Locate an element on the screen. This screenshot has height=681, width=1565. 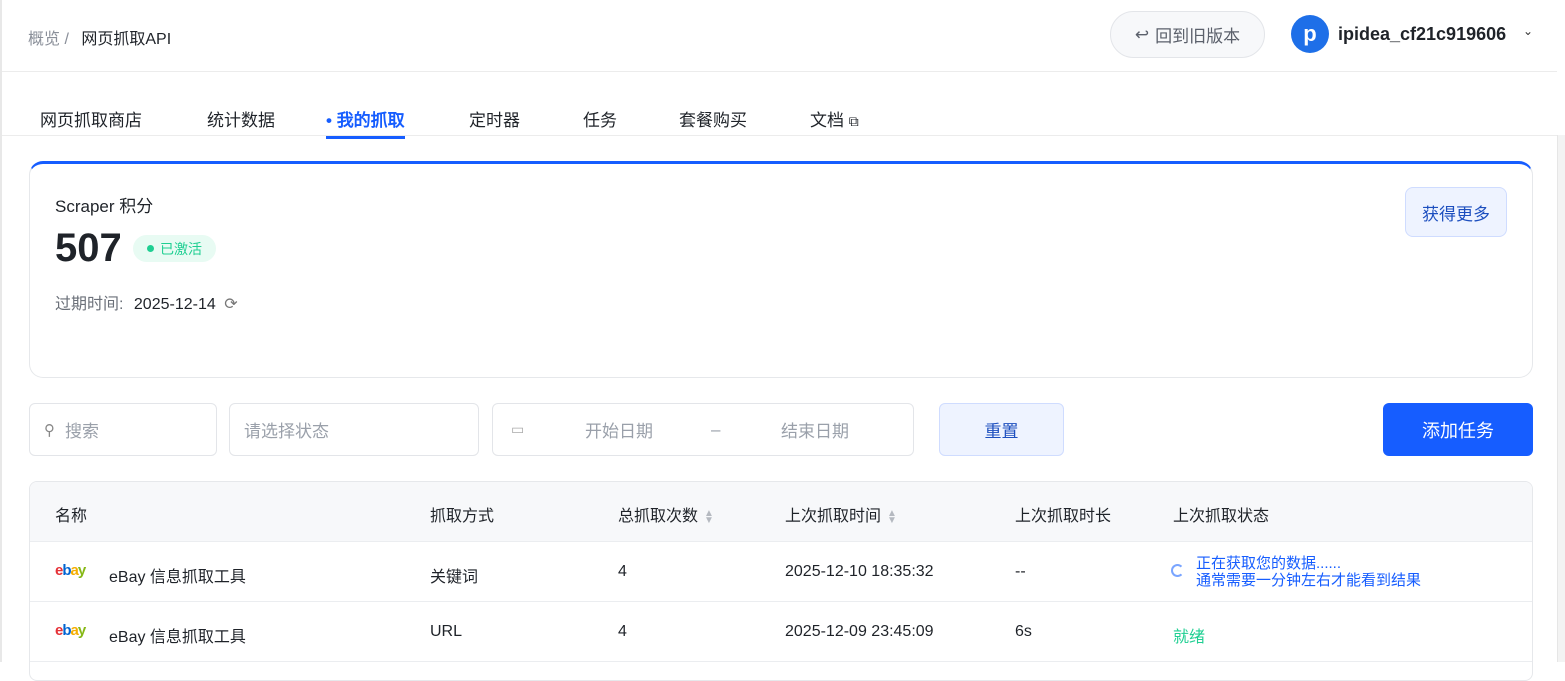
expiry-label: 过期时间: is located at coordinates (89, 304).